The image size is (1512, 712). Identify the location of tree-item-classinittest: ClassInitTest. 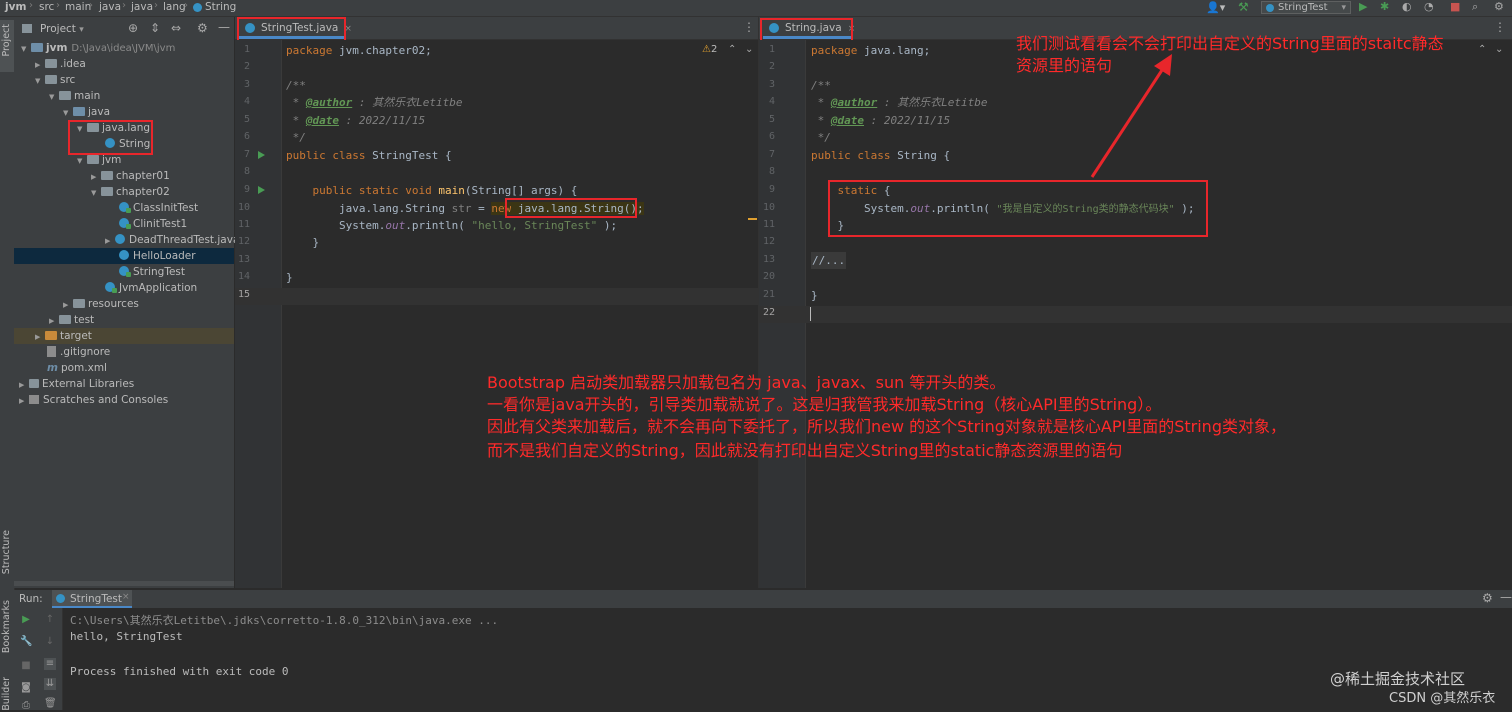
(158, 208).